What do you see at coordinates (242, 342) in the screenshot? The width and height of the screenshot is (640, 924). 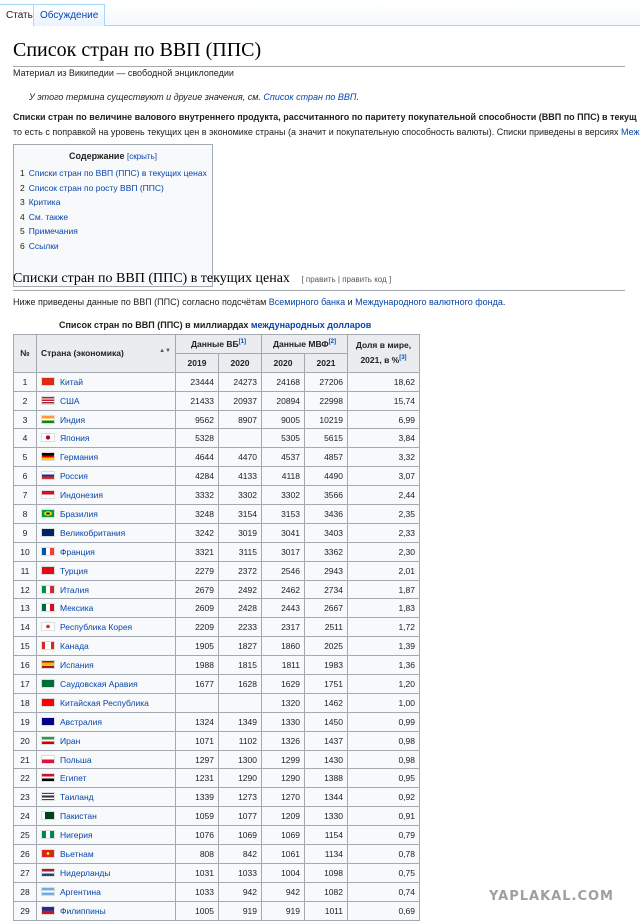 I see `wb-ref-link: [1]` at bounding box center [242, 342].